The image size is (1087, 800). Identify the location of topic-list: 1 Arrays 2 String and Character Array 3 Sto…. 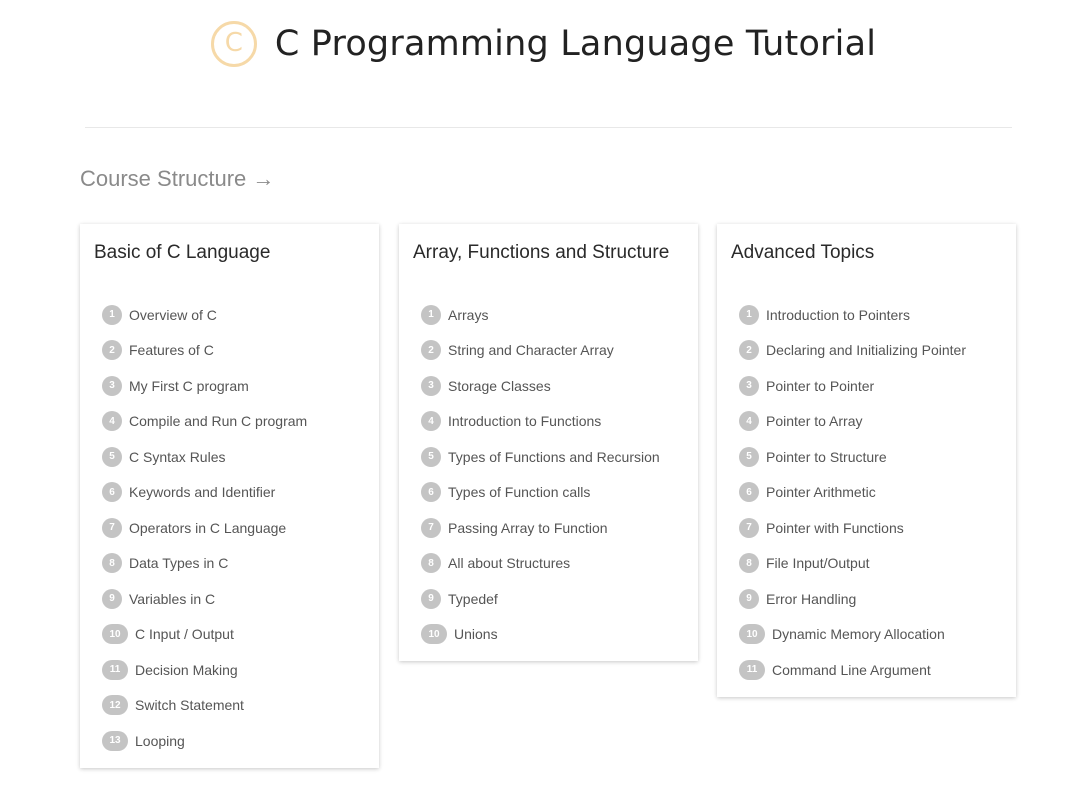
(548, 474).